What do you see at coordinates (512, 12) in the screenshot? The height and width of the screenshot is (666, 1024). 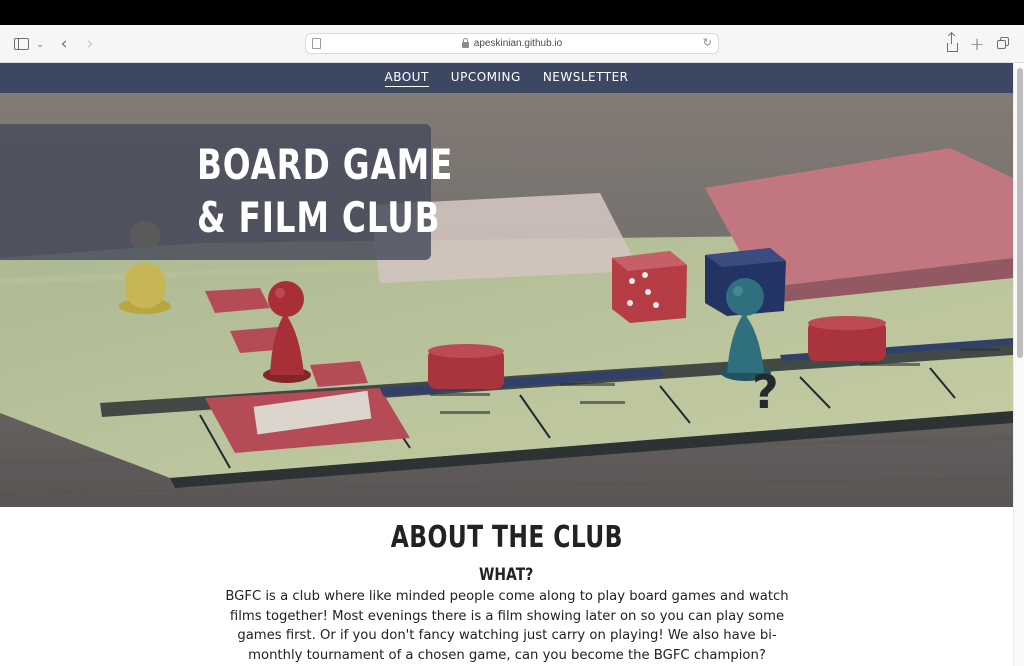 I see `system-menu-bar` at bounding box center [512, 12].